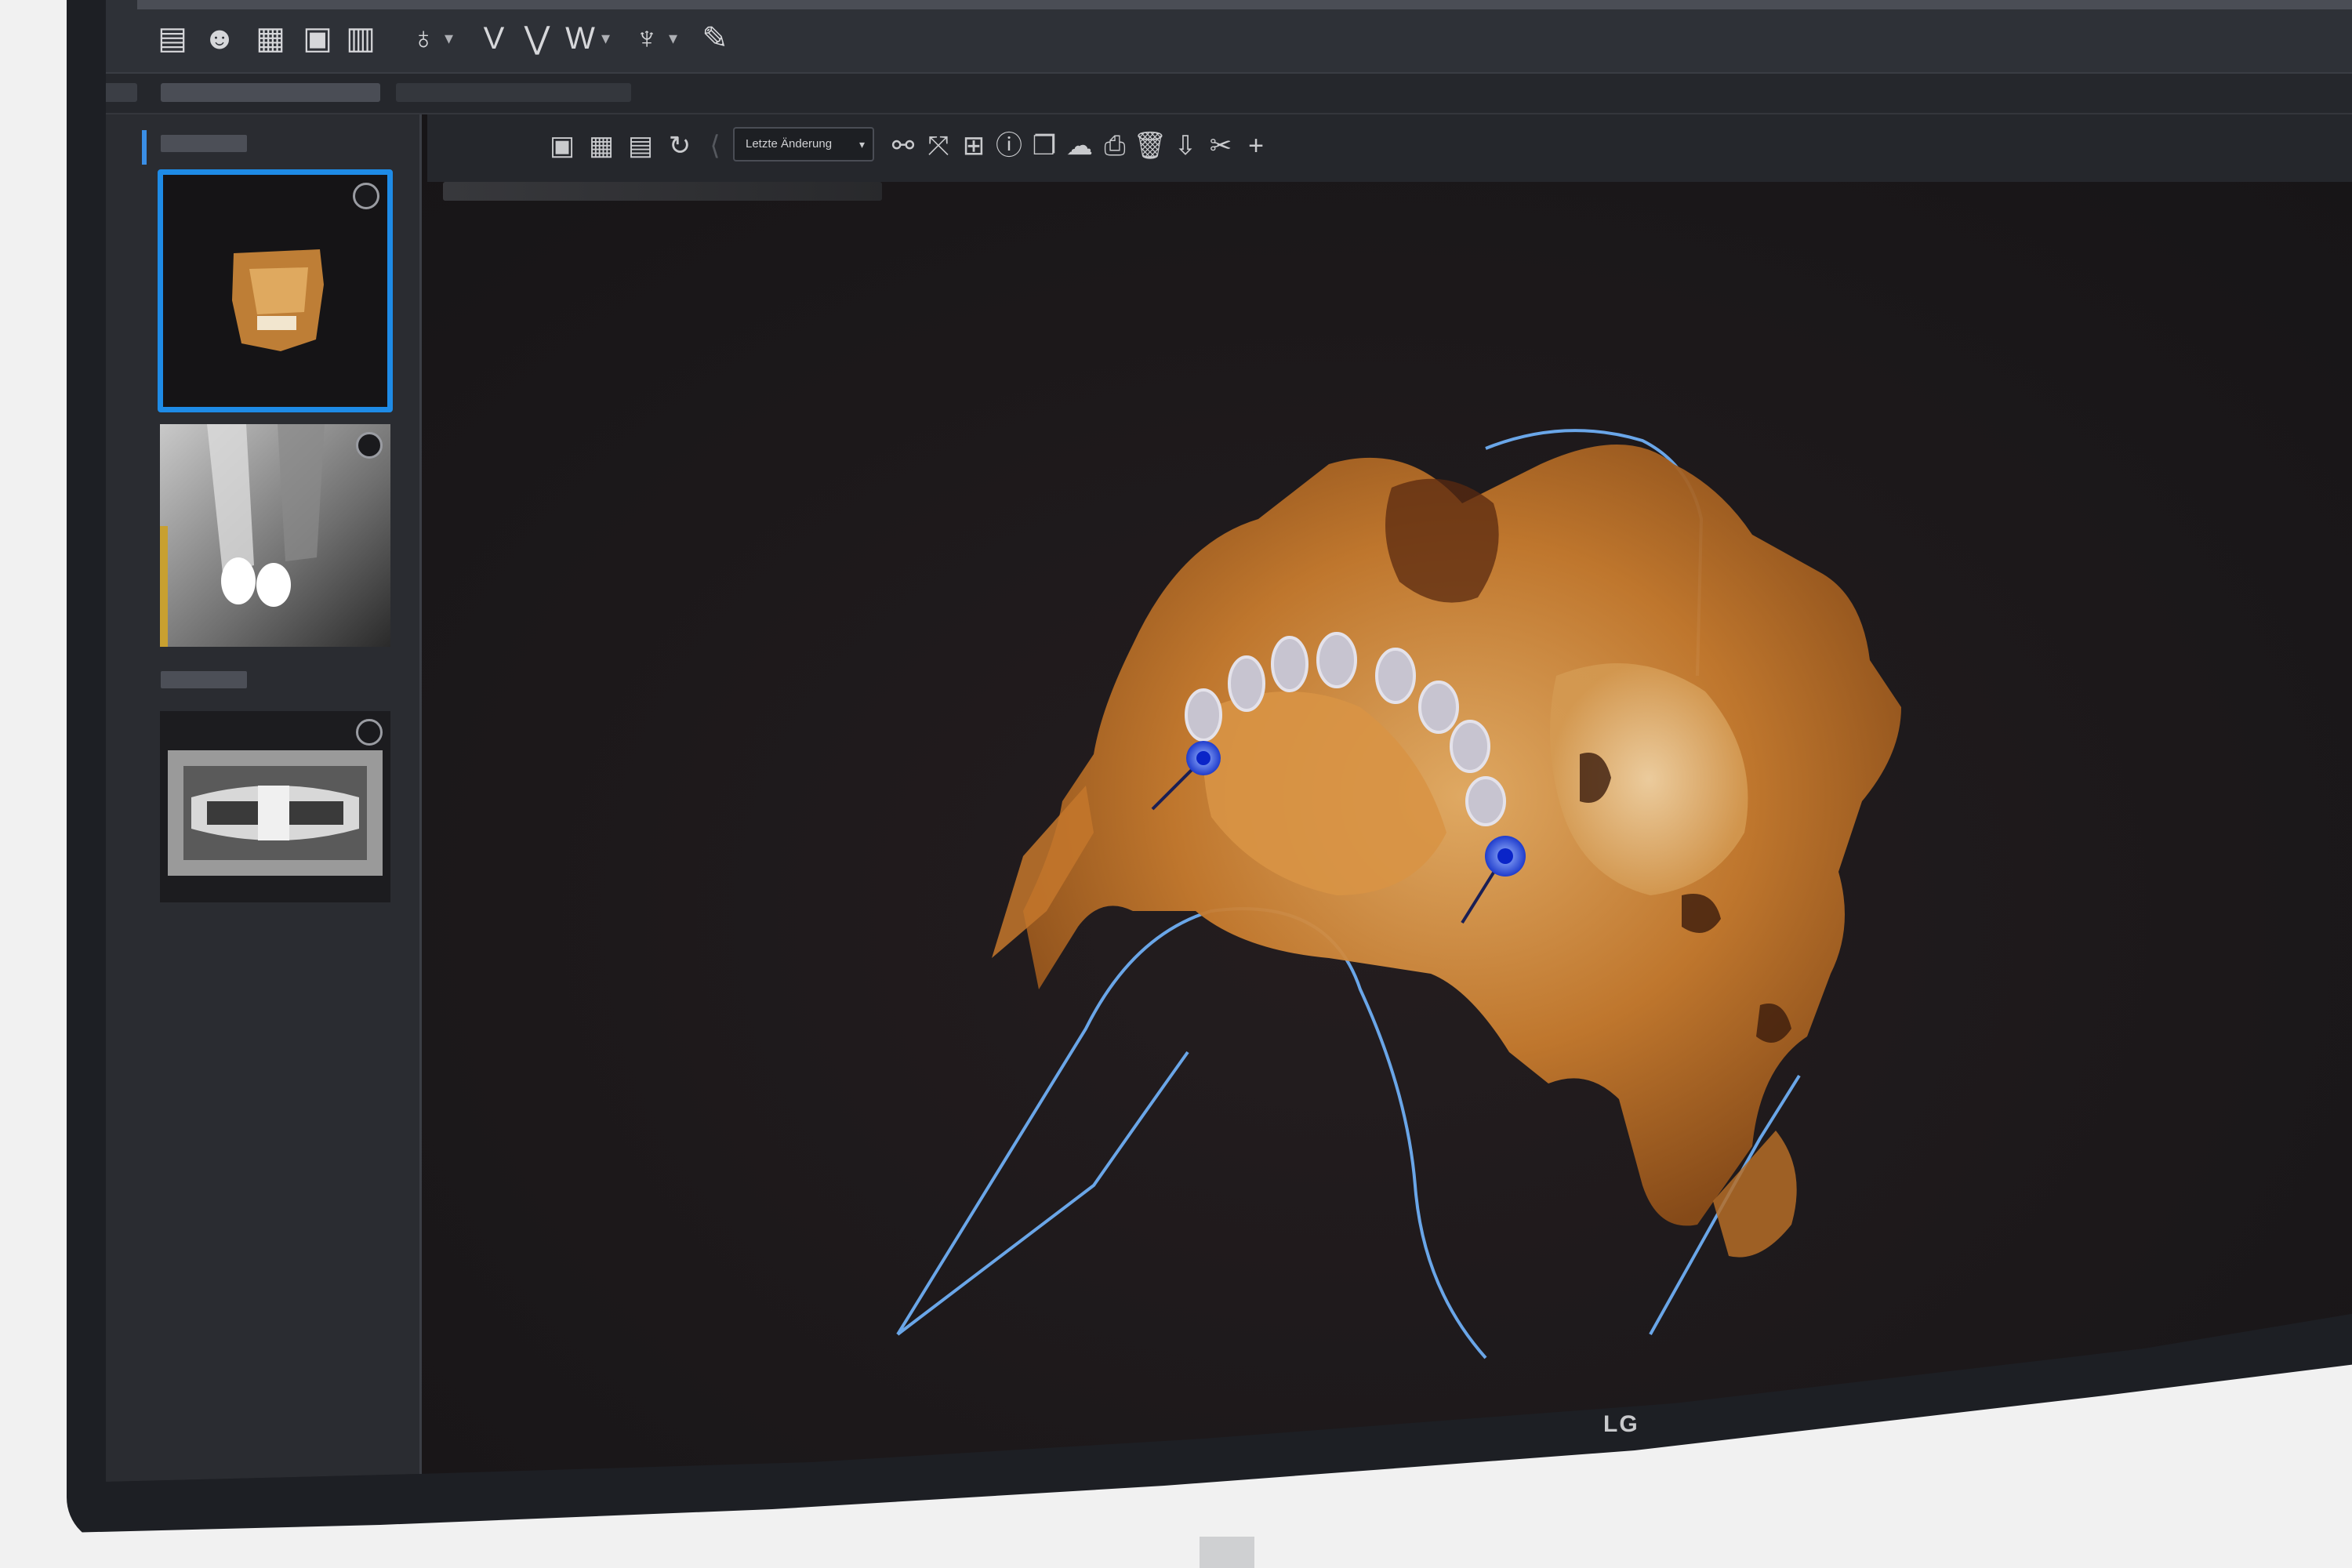 This screenshot has width=2352, height=1568. Describe the element at coordinates (580, 38) in the screenshot. I see `full-arch-icon: W` at that location.